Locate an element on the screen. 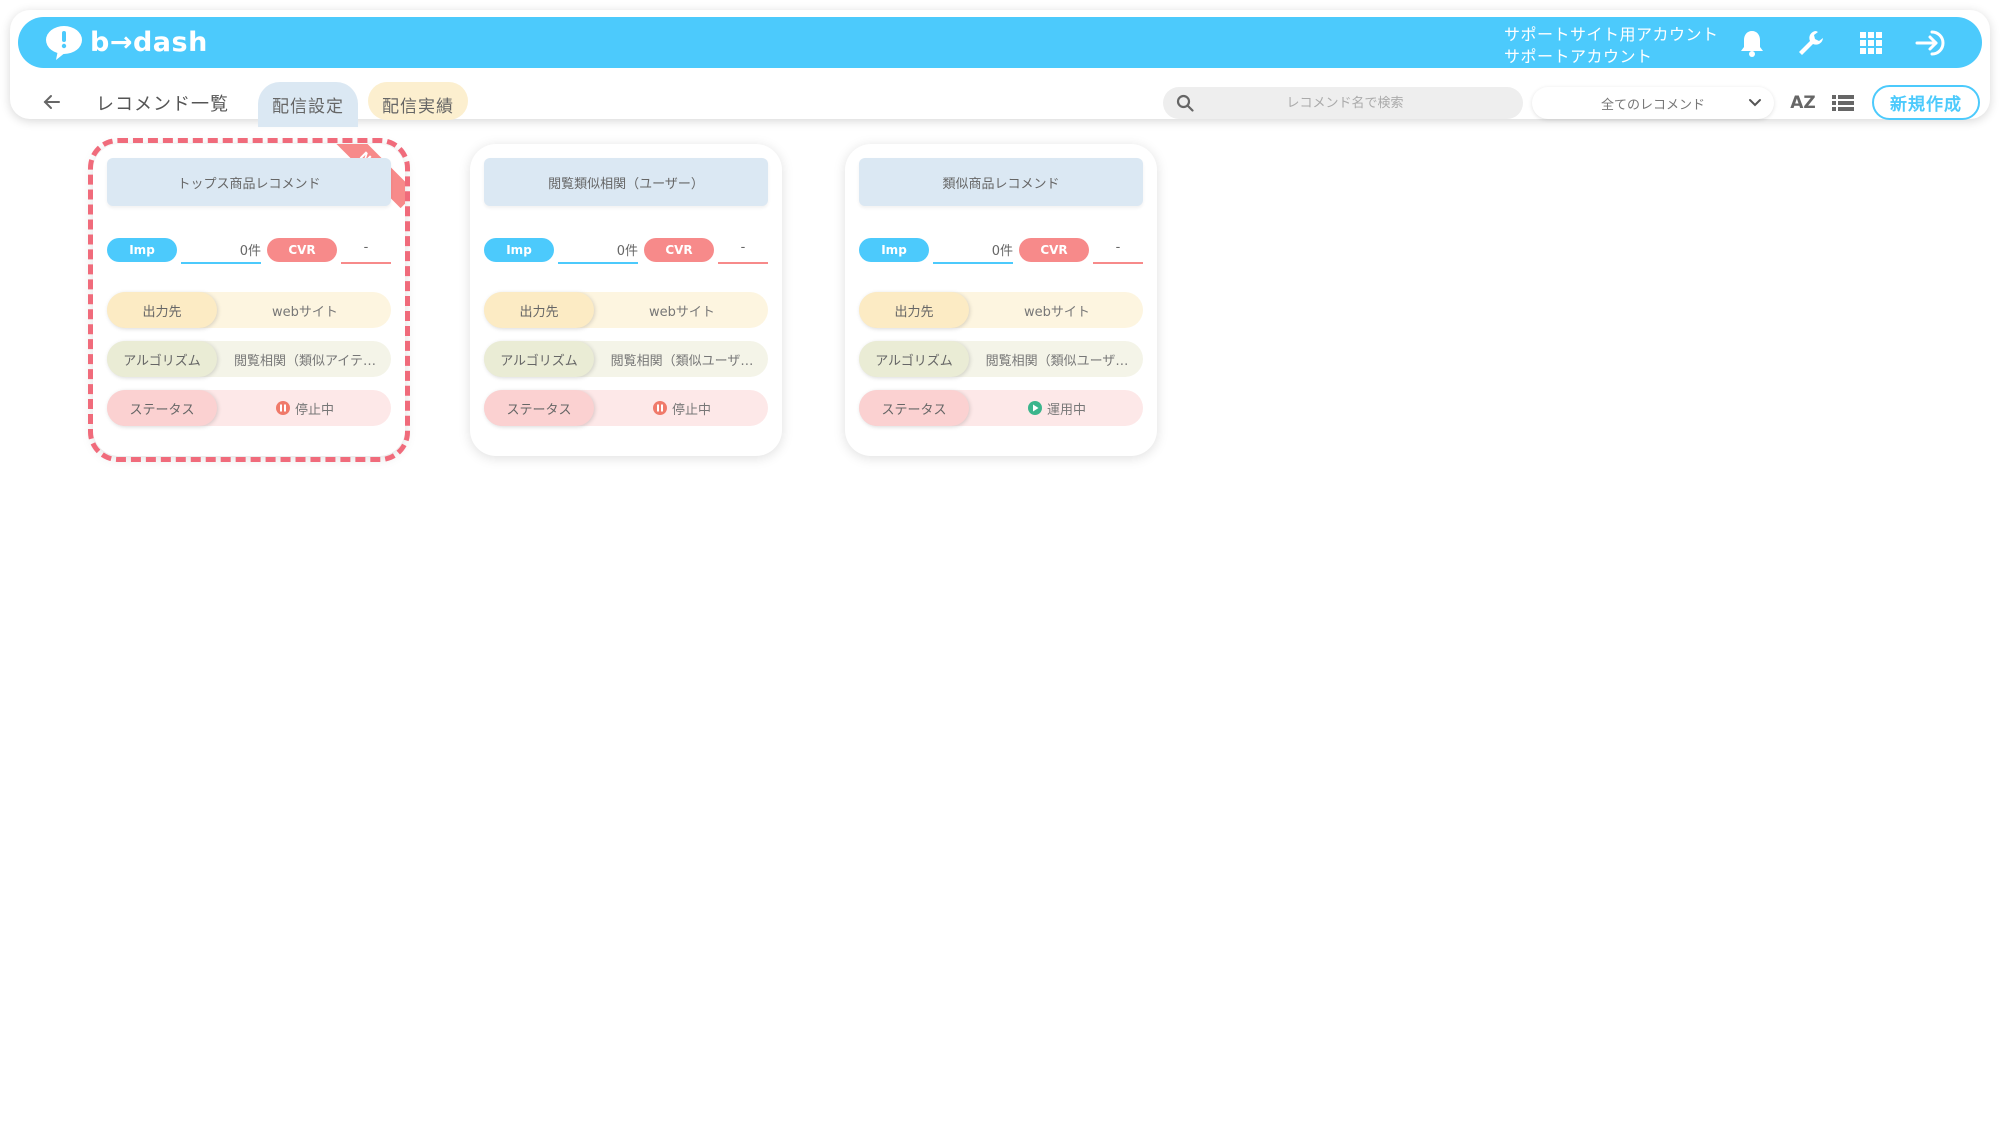  page-title: レコメンド一覧 is located at coordinates (162, 104).